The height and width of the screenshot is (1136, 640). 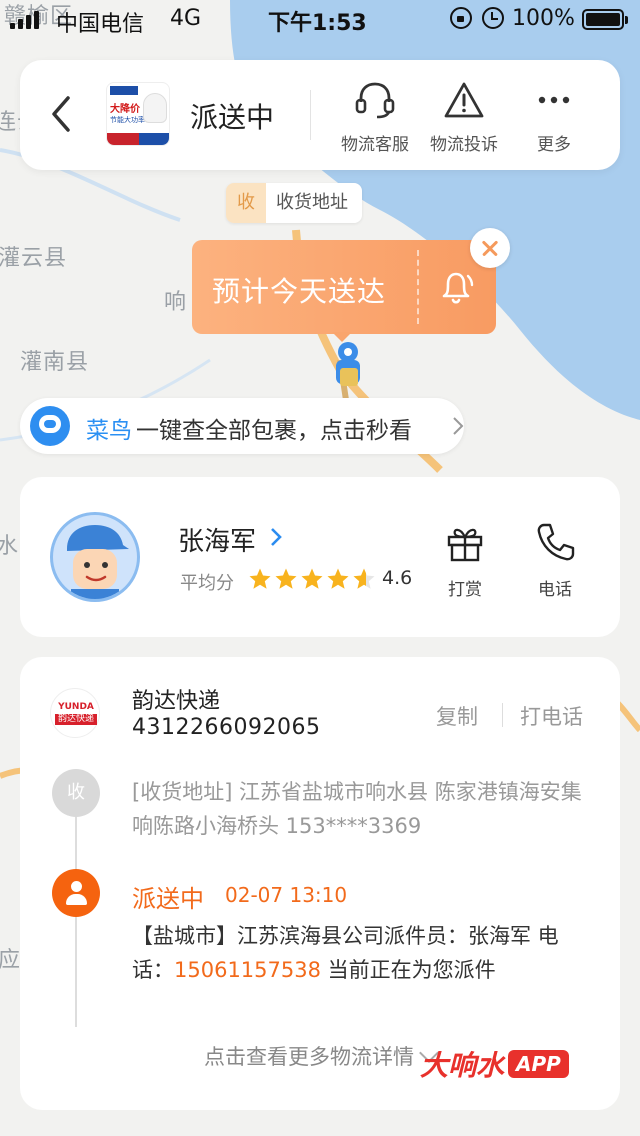 I want to click on call-courier-label: 电话, so click(x=555, y=590).